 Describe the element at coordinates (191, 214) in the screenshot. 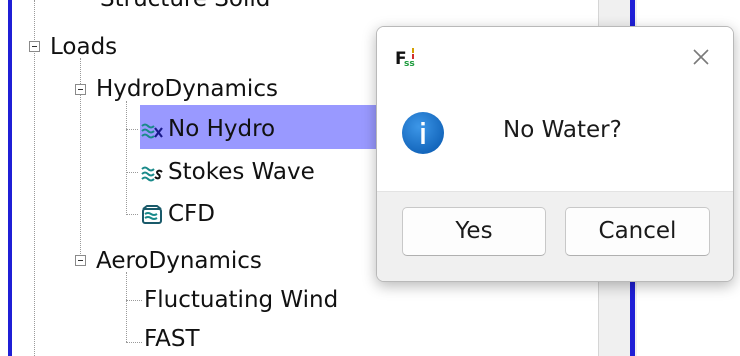

I see `tree-item-label: CFD` at that location.